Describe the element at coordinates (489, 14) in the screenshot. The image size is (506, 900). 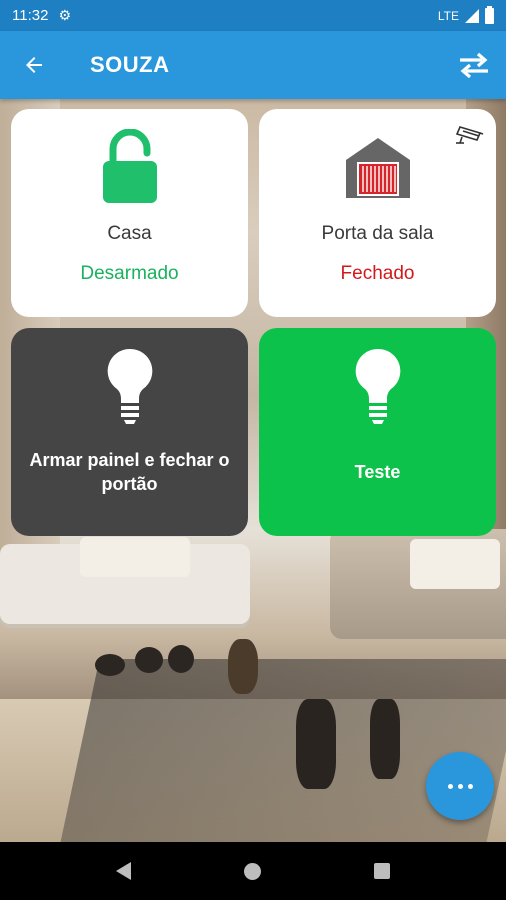
I see `battery-icon` at that location.